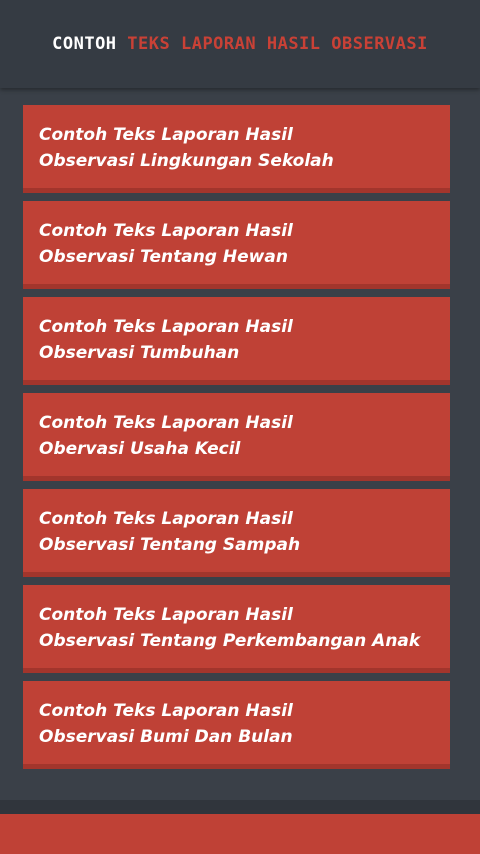  I want to click on app-title: CONTOH TEKS LAPORAN HASIL OBSERVASI, so click(240, 44).